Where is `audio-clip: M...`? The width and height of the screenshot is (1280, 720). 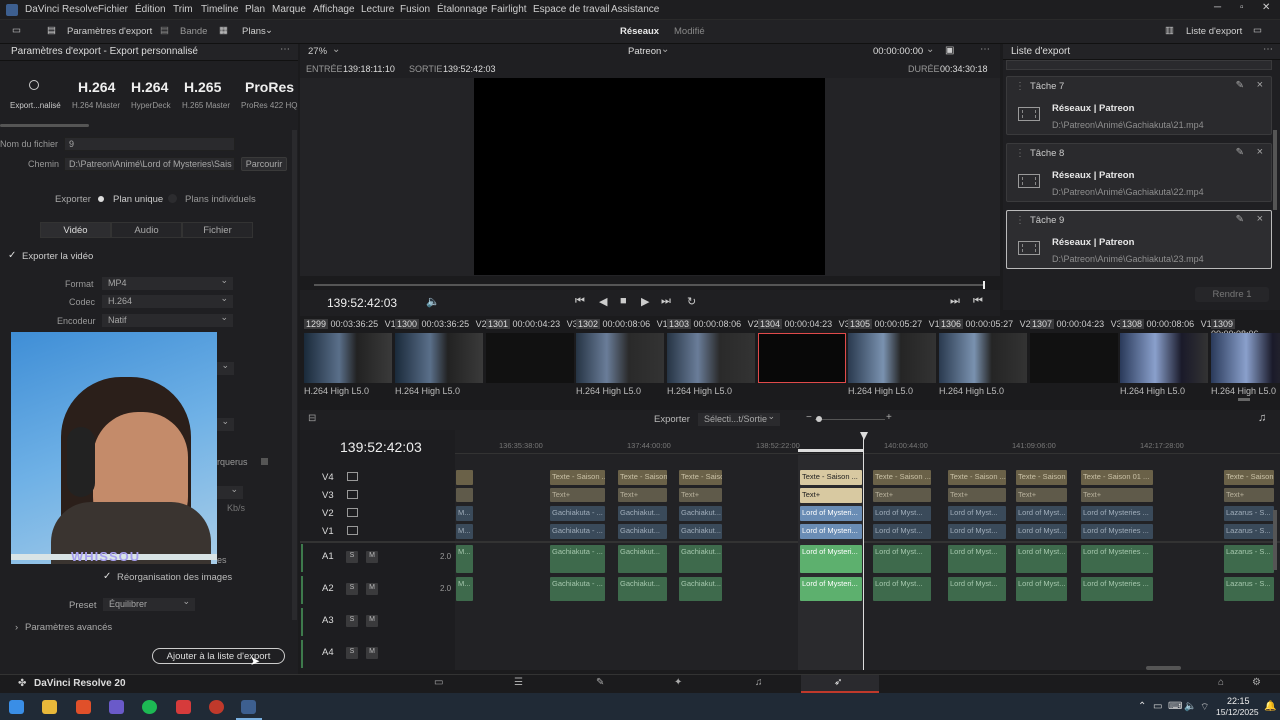 audio-clip: M... is located at coordinates (464, 559).